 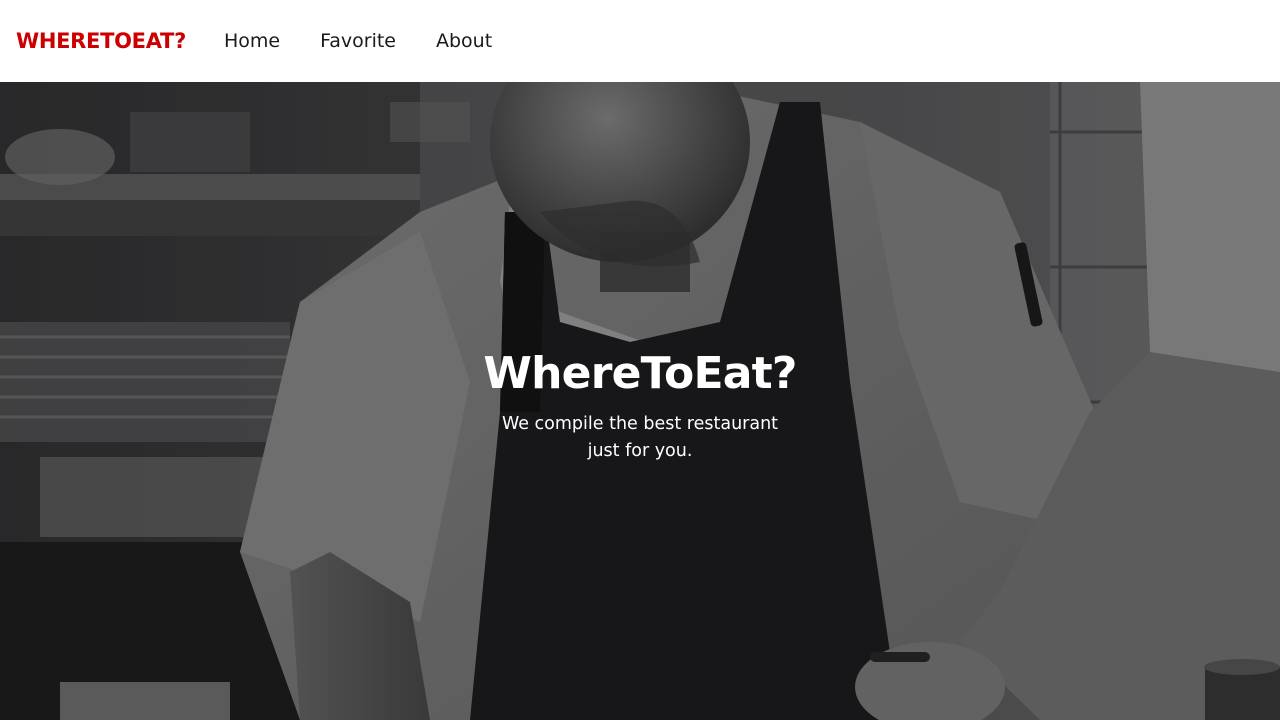 I want to click on nav-link-about: About, so click(x=464, y=41).